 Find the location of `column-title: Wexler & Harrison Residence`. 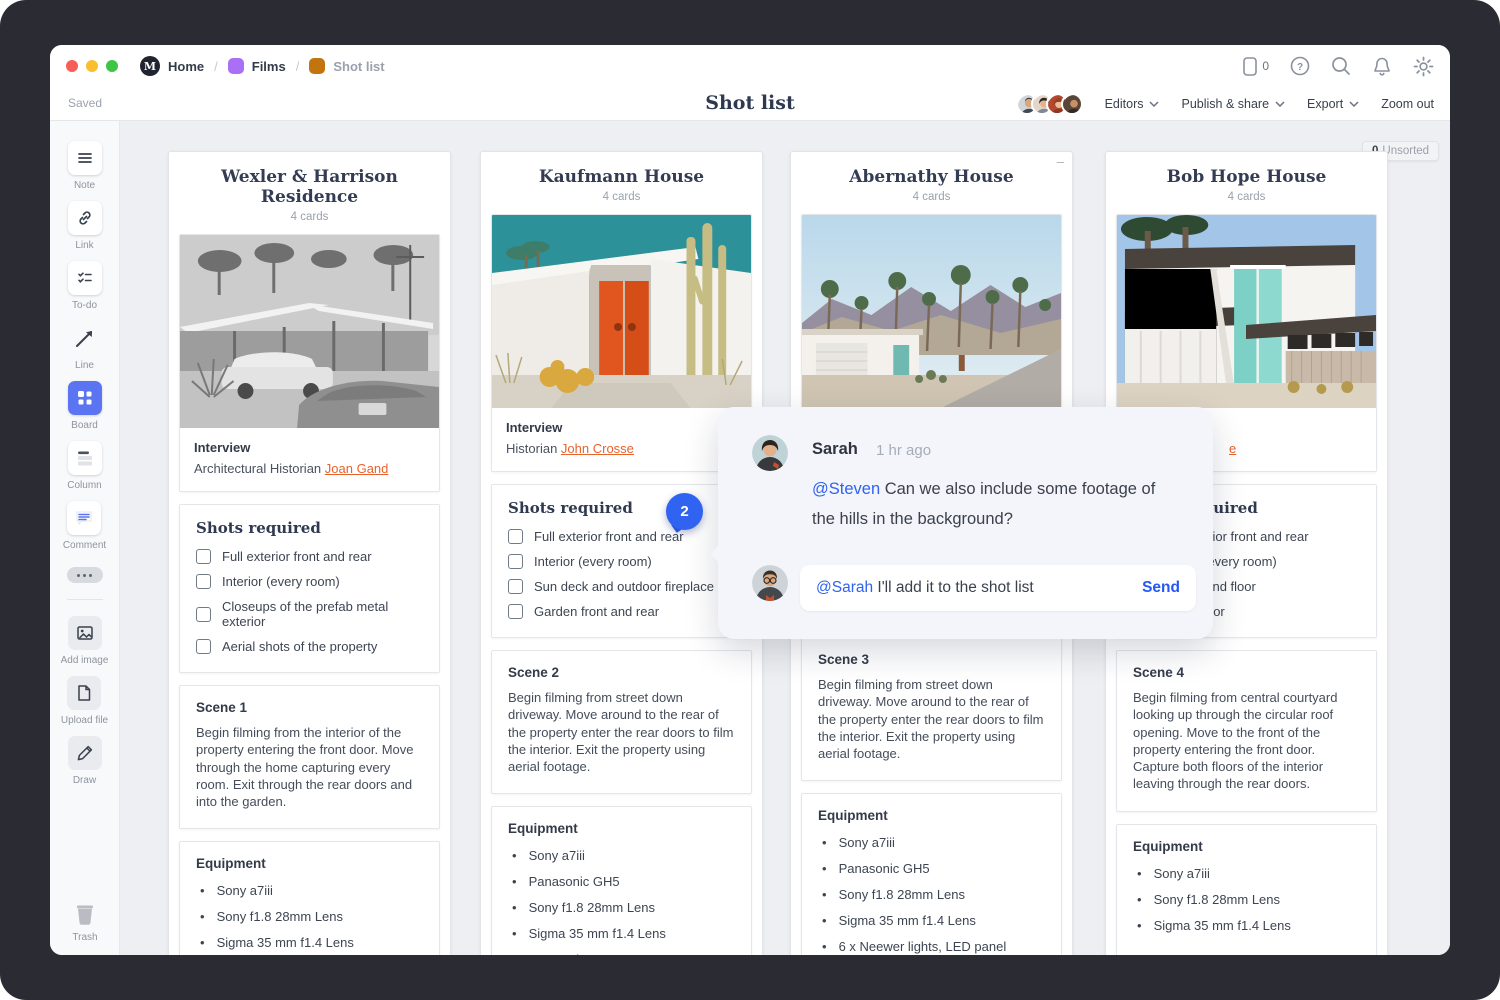

column-title: Wexler & Harrison Residence is located at coordinates (309, 187).